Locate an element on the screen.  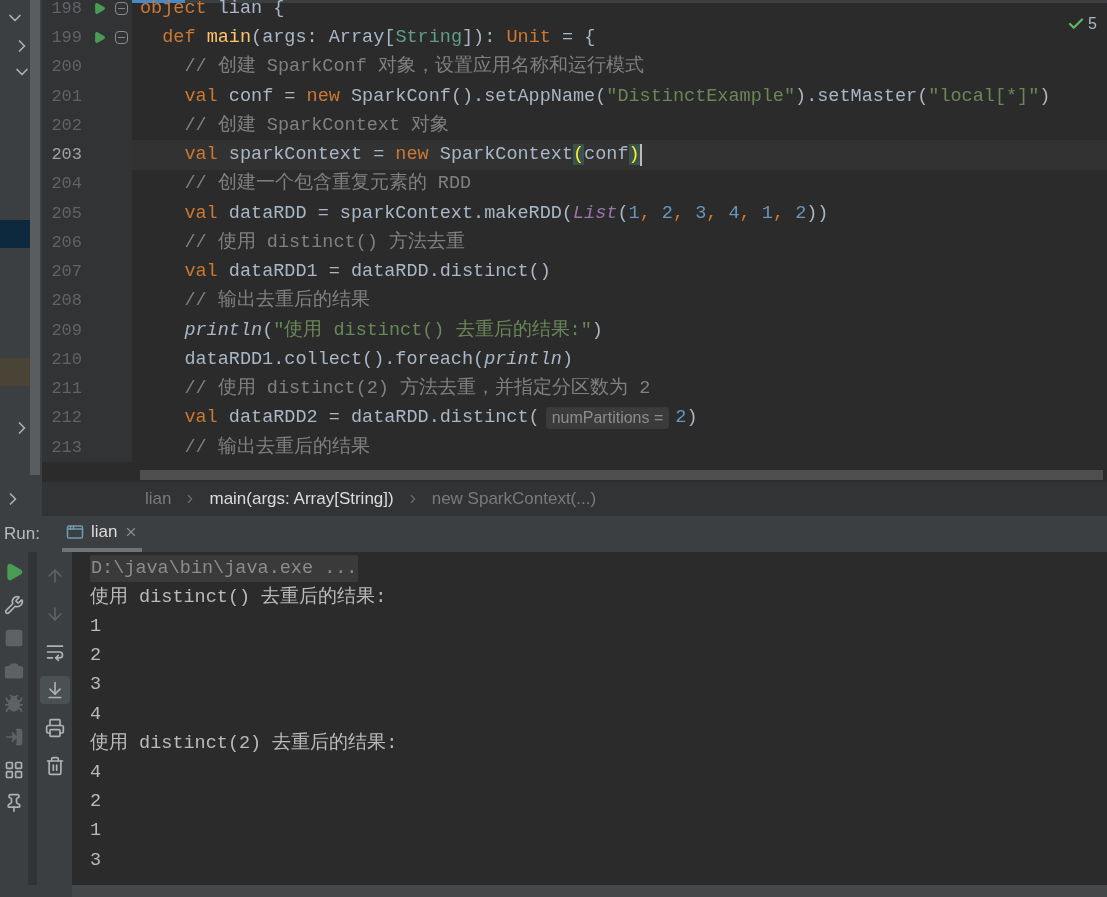
window-icon is located at coordinates (75, 532).